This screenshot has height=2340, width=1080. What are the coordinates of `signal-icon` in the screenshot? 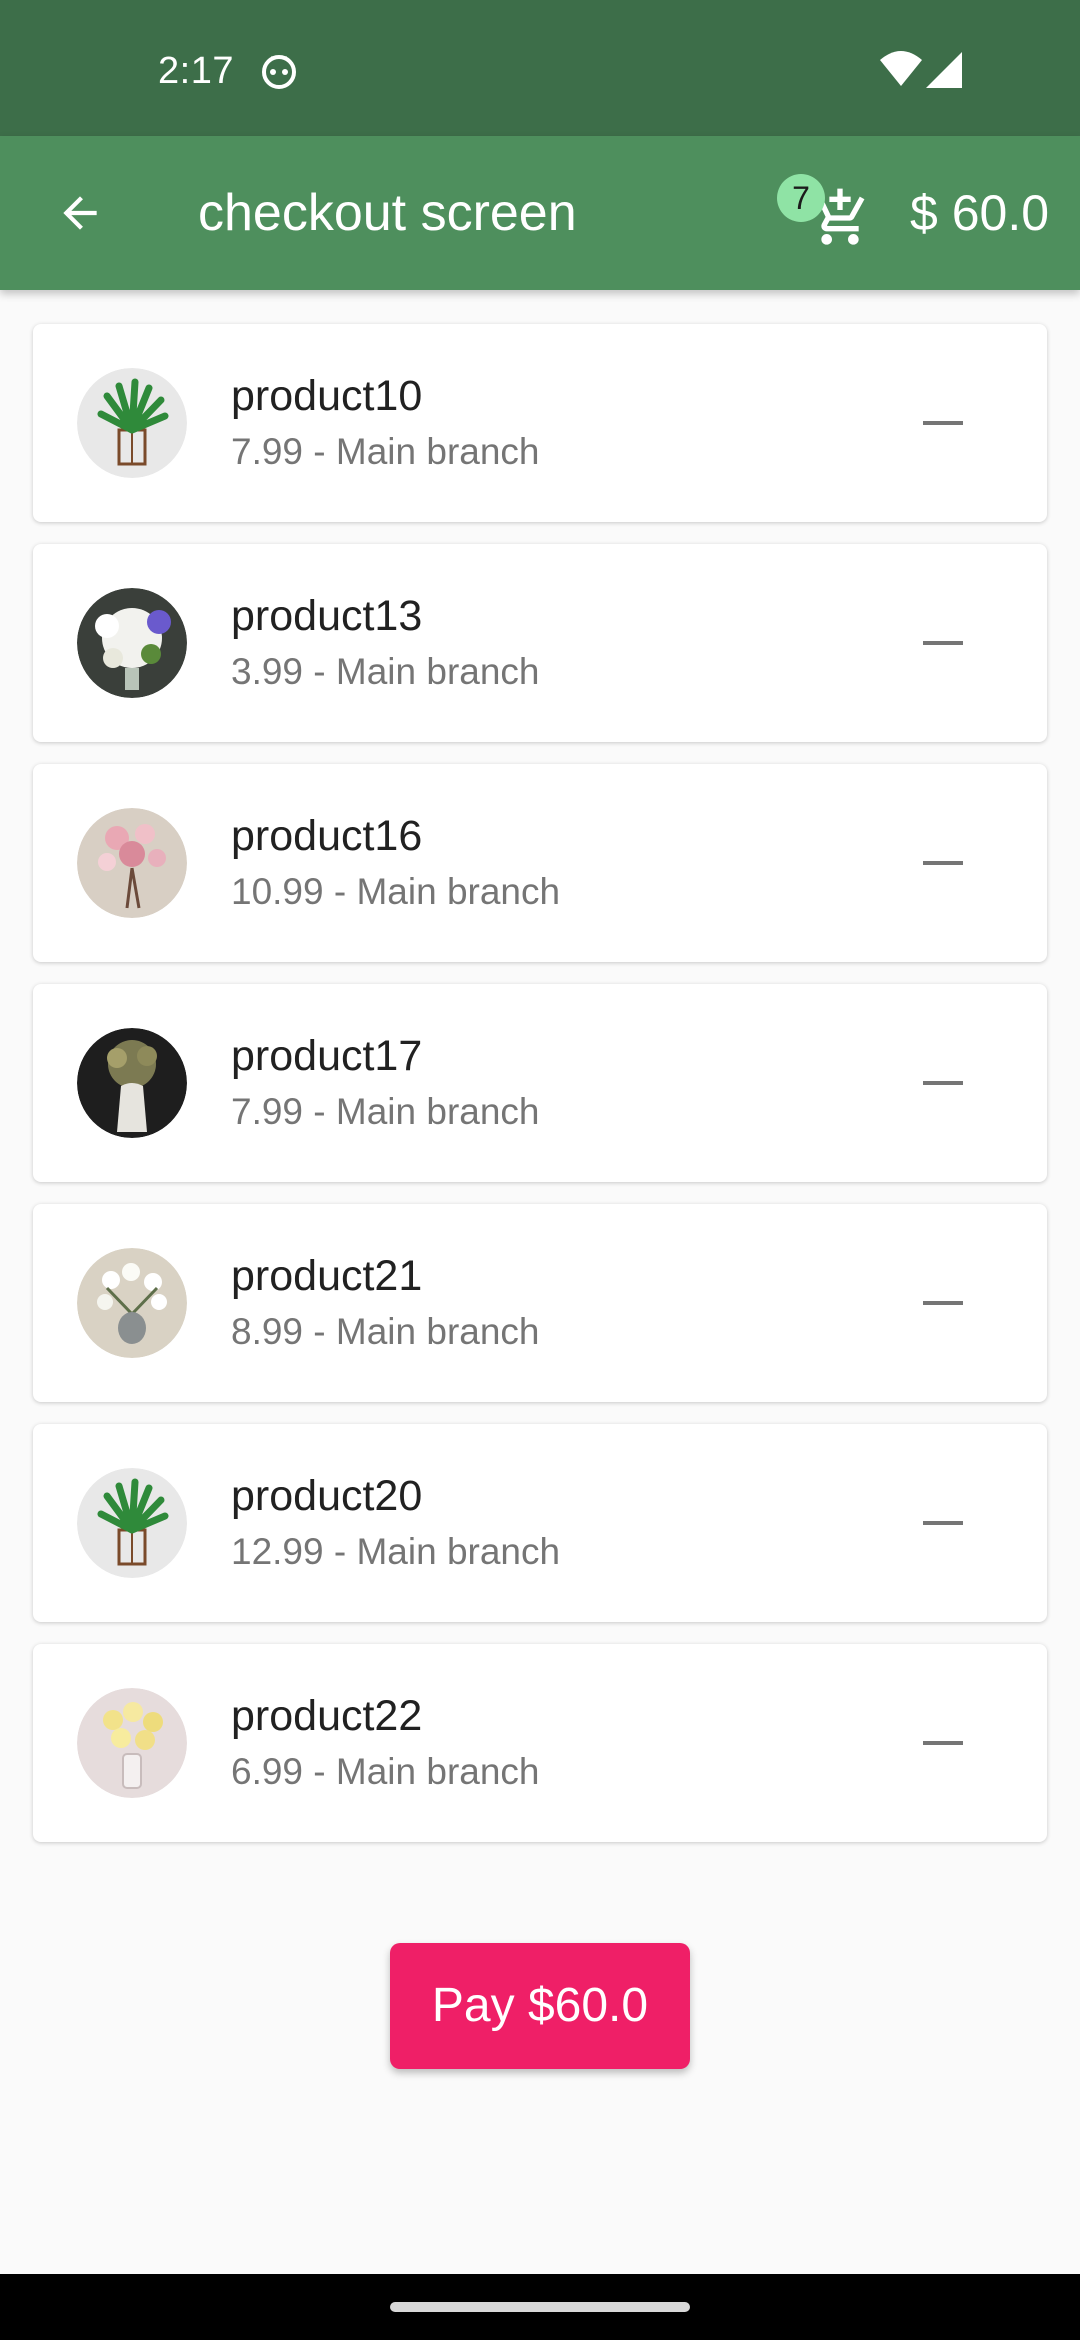 It's located at (944, 70).